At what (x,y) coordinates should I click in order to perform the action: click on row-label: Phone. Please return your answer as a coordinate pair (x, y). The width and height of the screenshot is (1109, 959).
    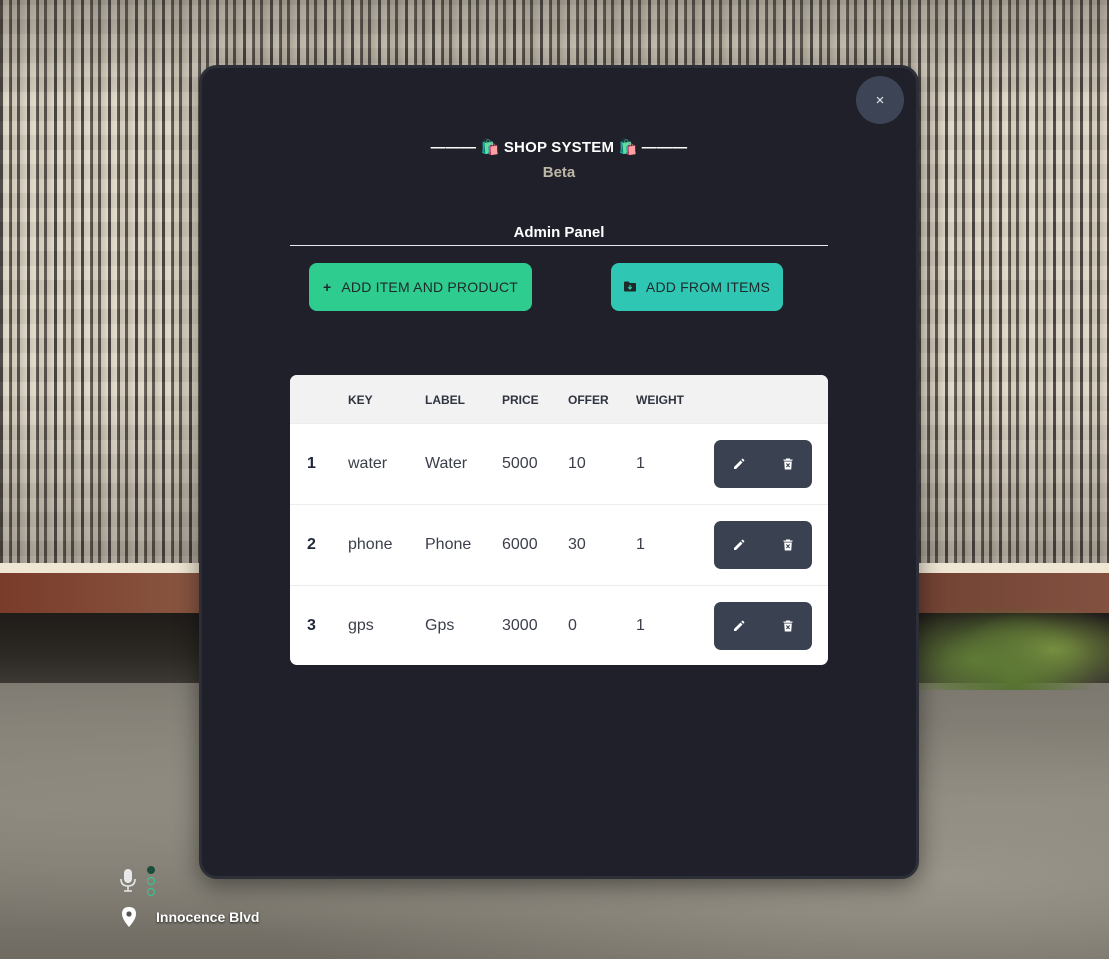
    Looking at the image, I should click on (448, 544).